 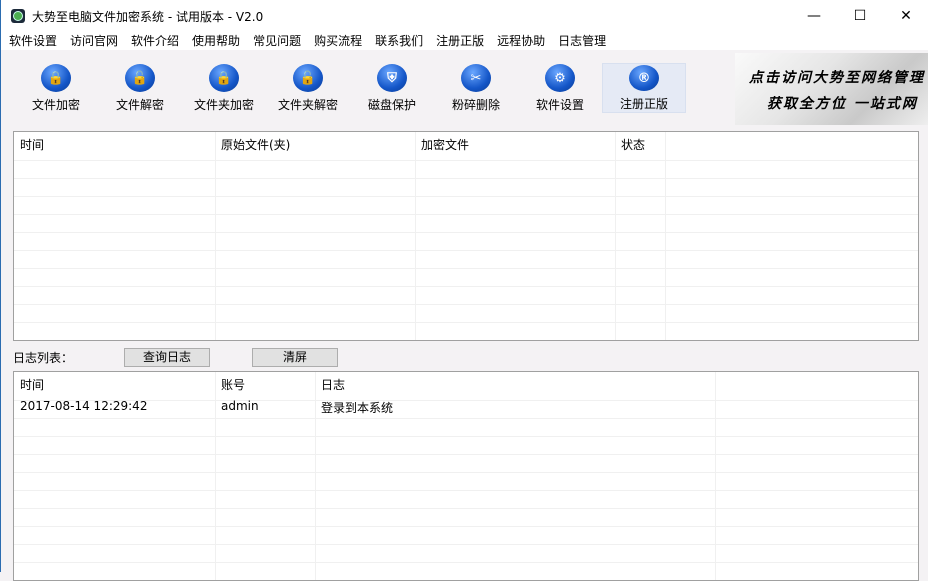 What do you see at coordinates (860, 16) in the screenshot?
I see `maximize-button: ☐` at bounding box center [860, 16].